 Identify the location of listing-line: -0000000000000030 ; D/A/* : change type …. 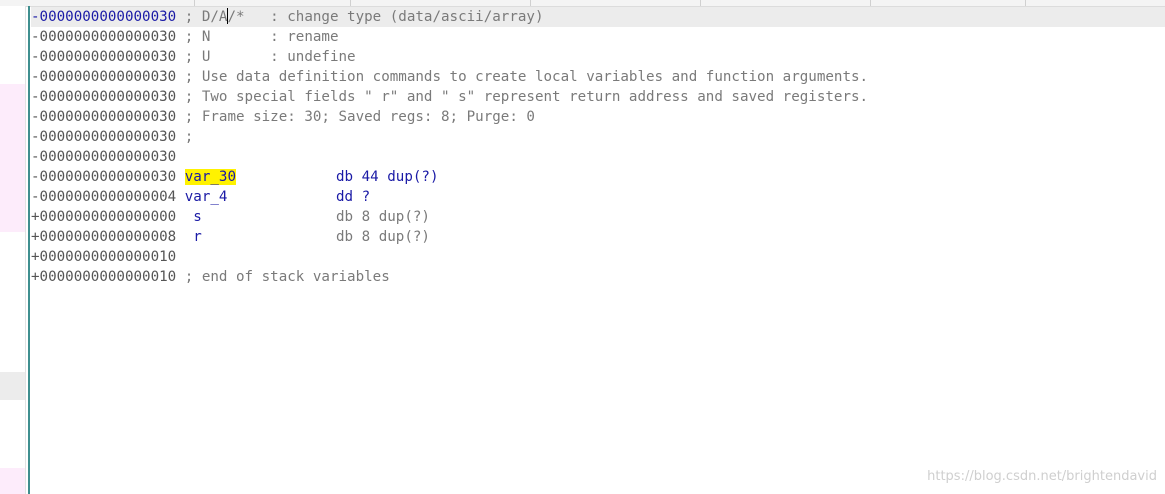
(598, 17).